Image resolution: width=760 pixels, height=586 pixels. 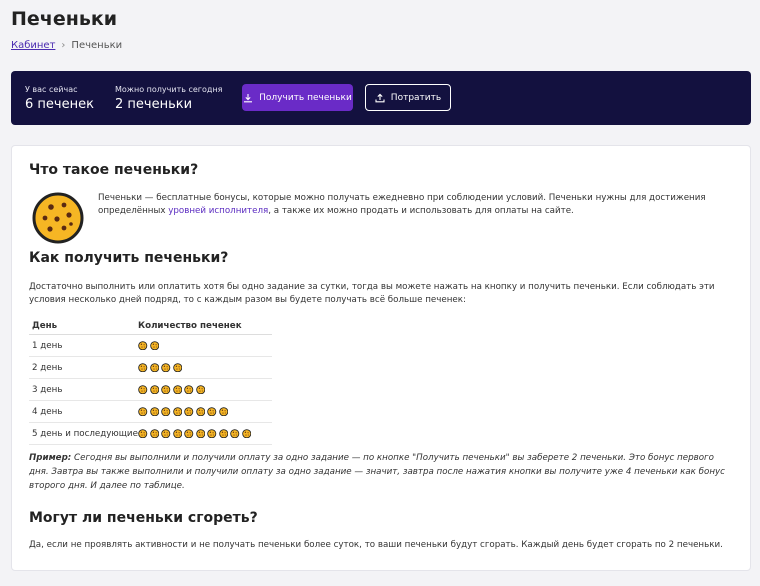 I want to click on executor-levels-link: уровней исполнителя, so click(x=218, y=211).